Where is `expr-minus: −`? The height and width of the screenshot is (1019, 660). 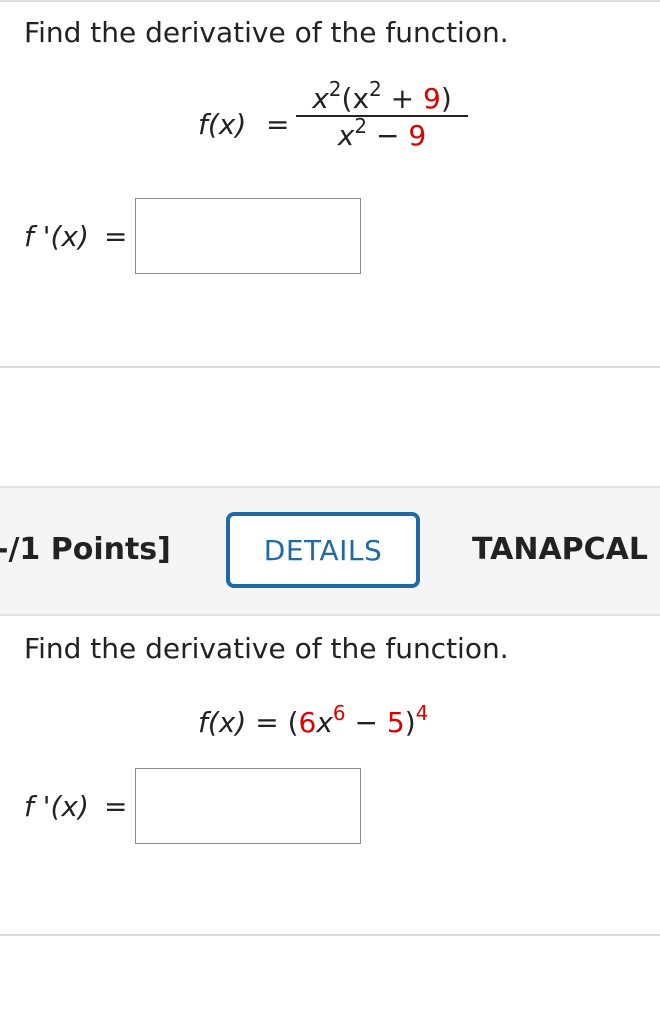
expr-minus: − is located at coordinates (366, 722).